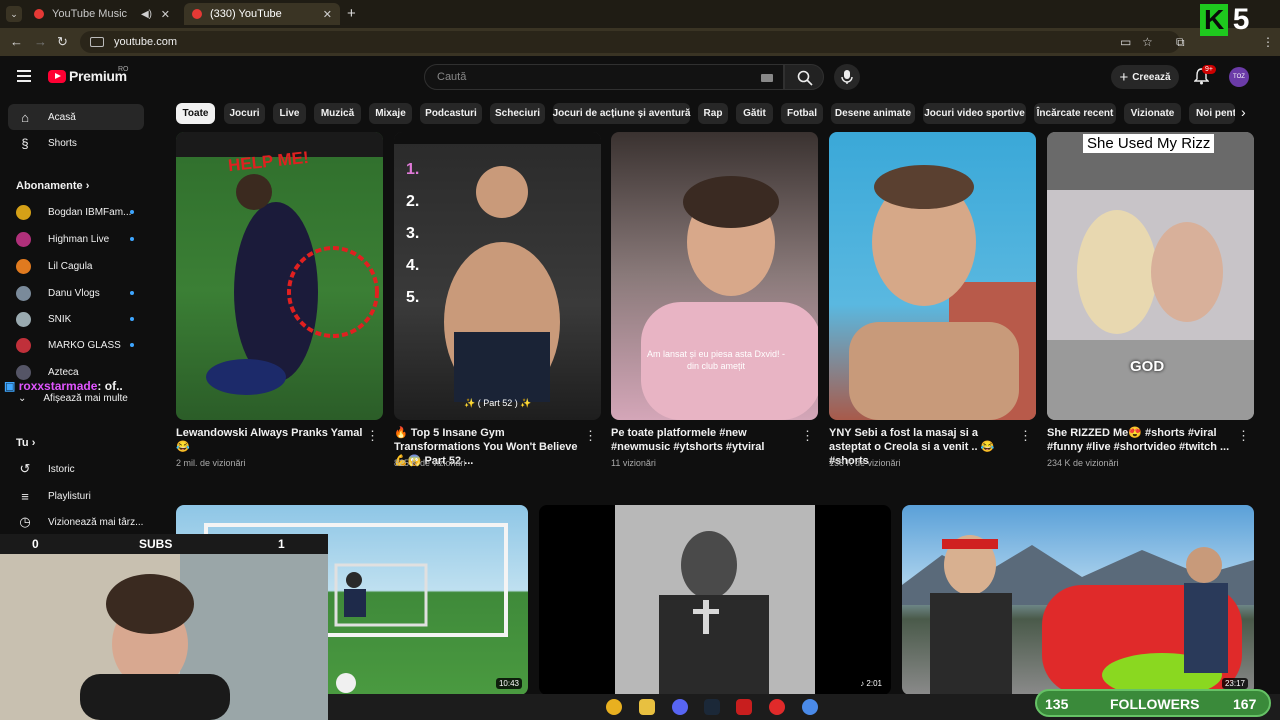  What do you see at coordinates (1147, 42) in the screenshot?
I see `bookmark-star-icon: ☆` at bounding box center [1147, 42].